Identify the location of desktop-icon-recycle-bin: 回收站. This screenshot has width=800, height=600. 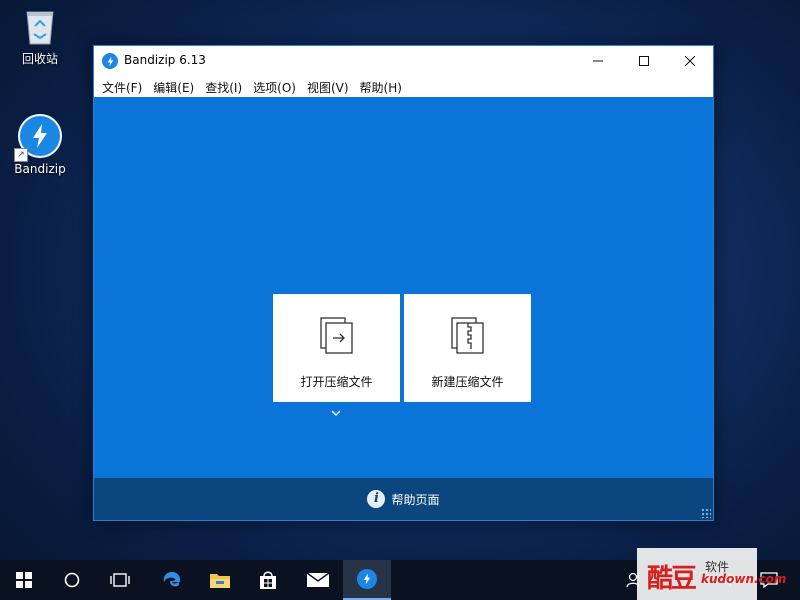
(40, 36).